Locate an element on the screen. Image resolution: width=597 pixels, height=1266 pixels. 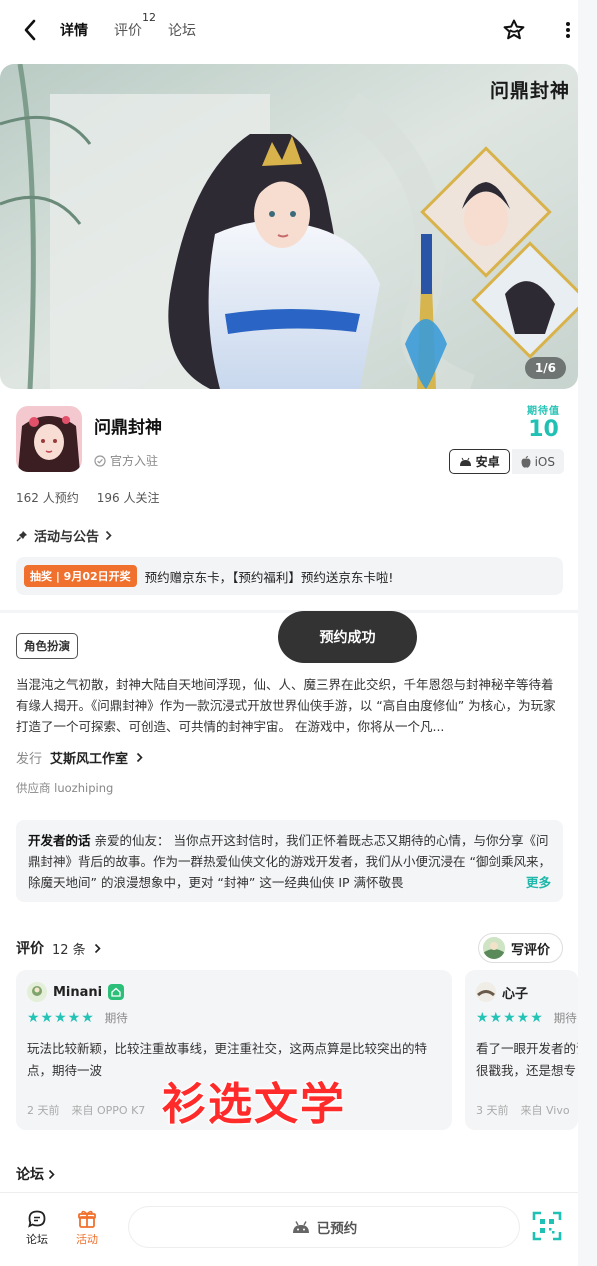
bottom-forum-button: 论坛 is located at coordinates (37, 1228).